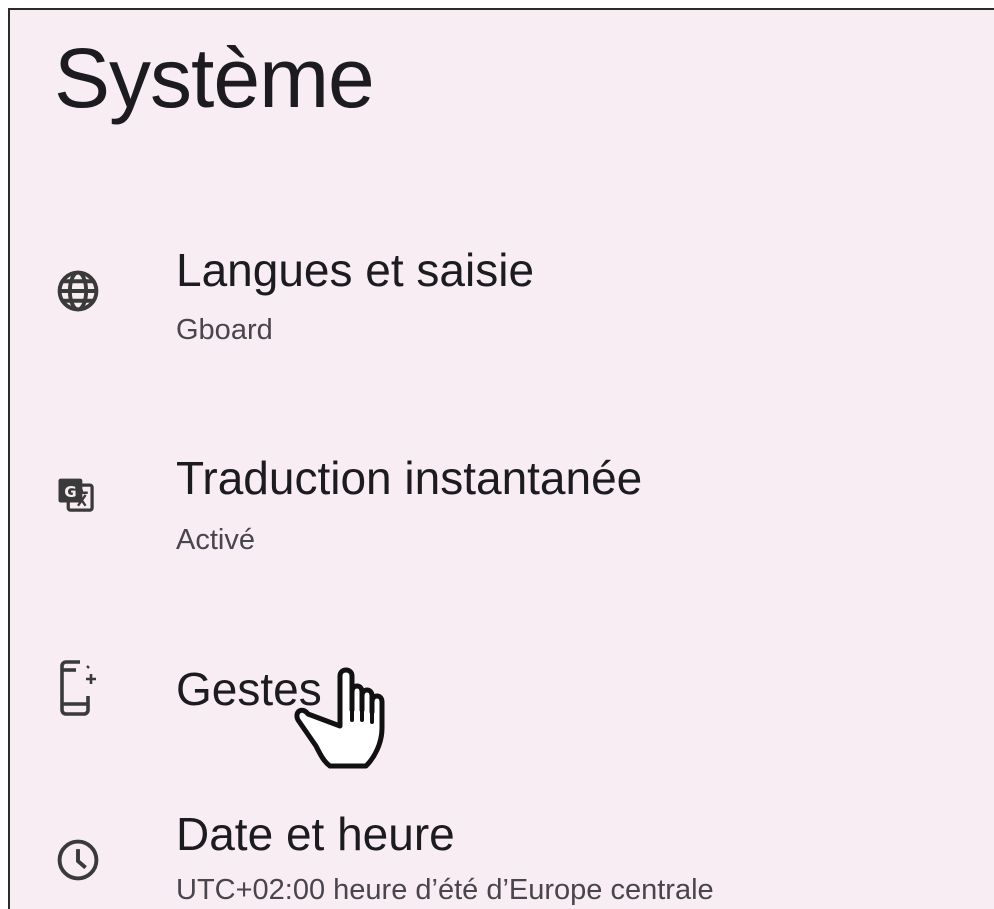  Describe the element at coordinates (249, 689) in the screenshot. I see `settings-item-label: Gestes` at that location.